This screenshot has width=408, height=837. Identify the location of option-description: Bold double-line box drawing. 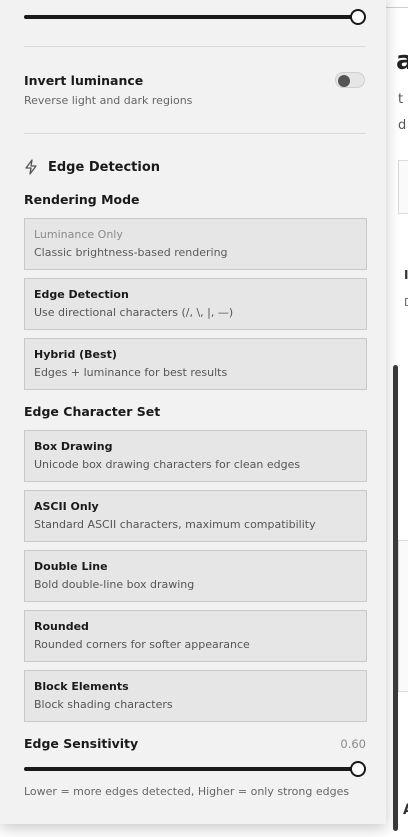
(114, 584).